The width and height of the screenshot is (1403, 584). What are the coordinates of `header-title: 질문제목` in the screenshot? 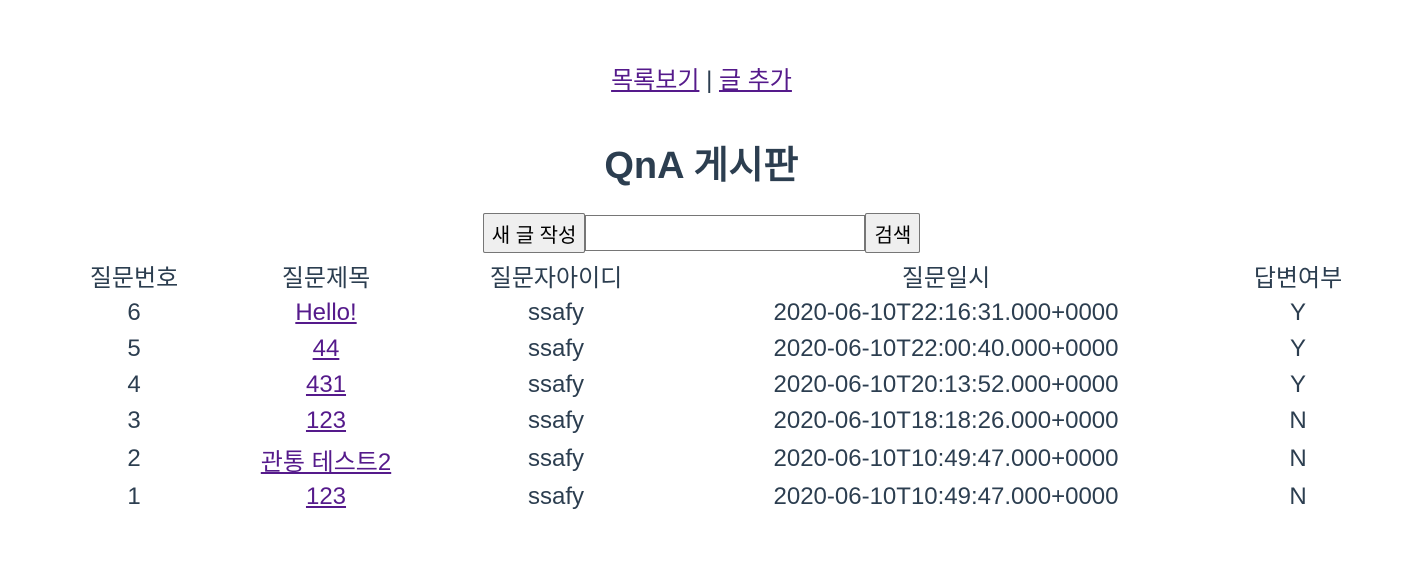 It's located at (326, 278).